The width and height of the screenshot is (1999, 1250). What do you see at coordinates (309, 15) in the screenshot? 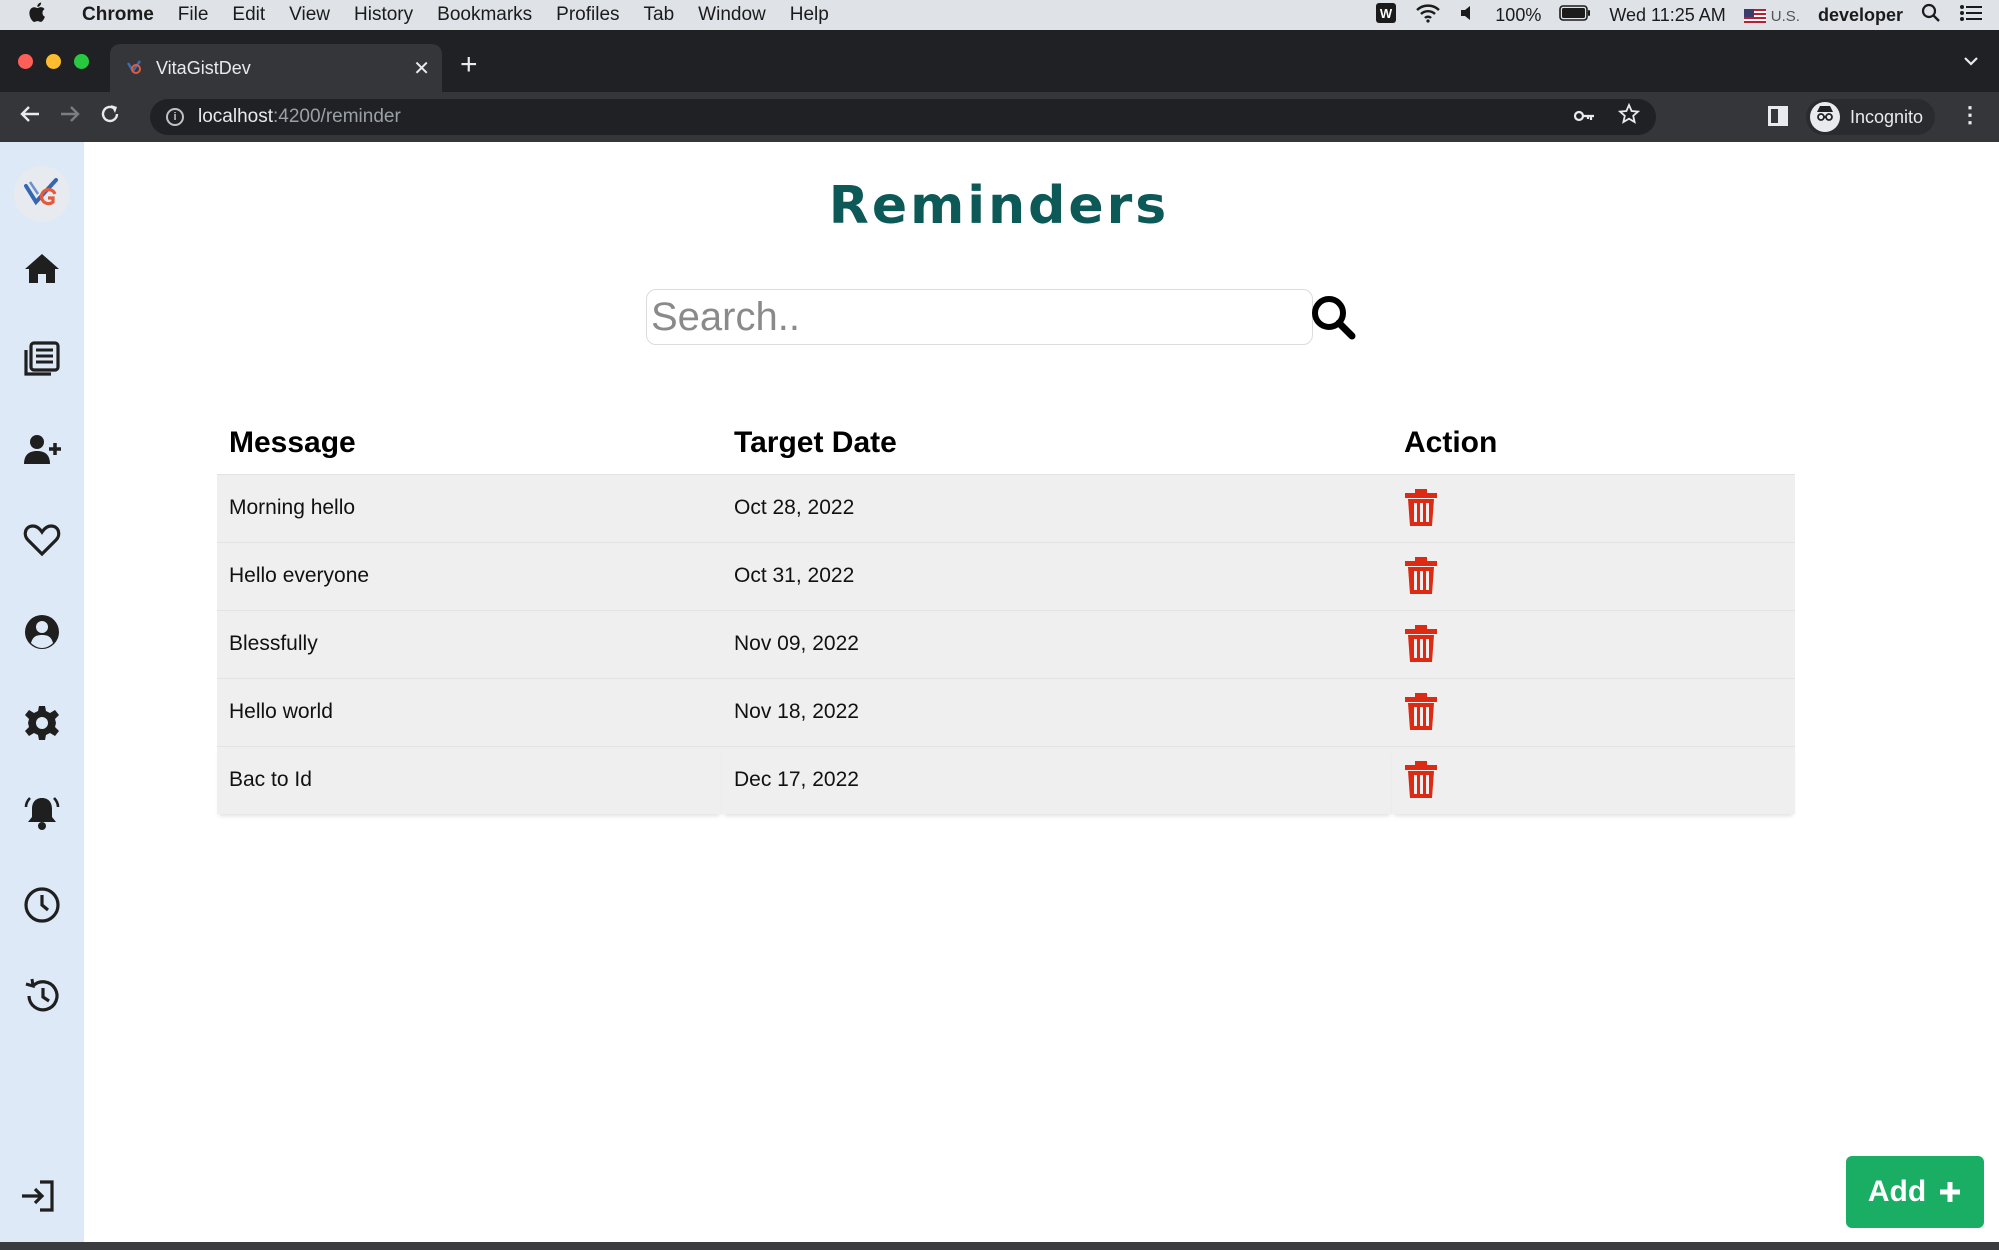
I see `menu-view: View` at bounding box center [309, 15].